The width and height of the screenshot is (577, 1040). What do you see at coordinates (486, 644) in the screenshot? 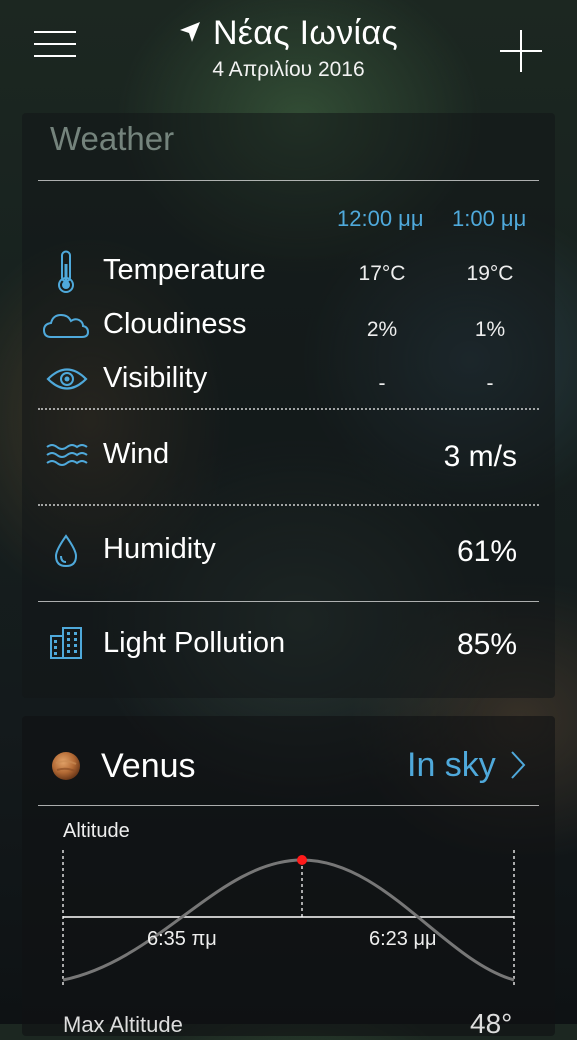
I see `light-pollution-value: 85%` at bounding box center [486, 644].